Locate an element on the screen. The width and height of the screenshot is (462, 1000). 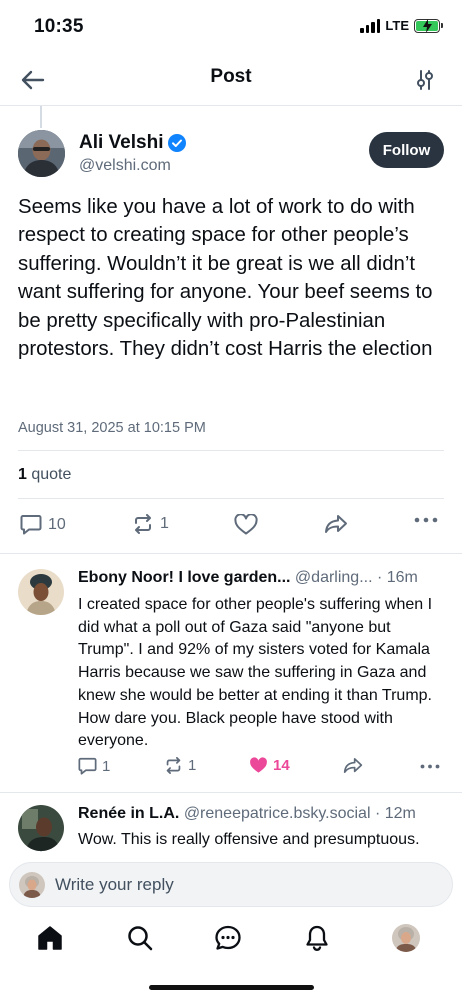
home-indicator is located at coordinates (231, 987).